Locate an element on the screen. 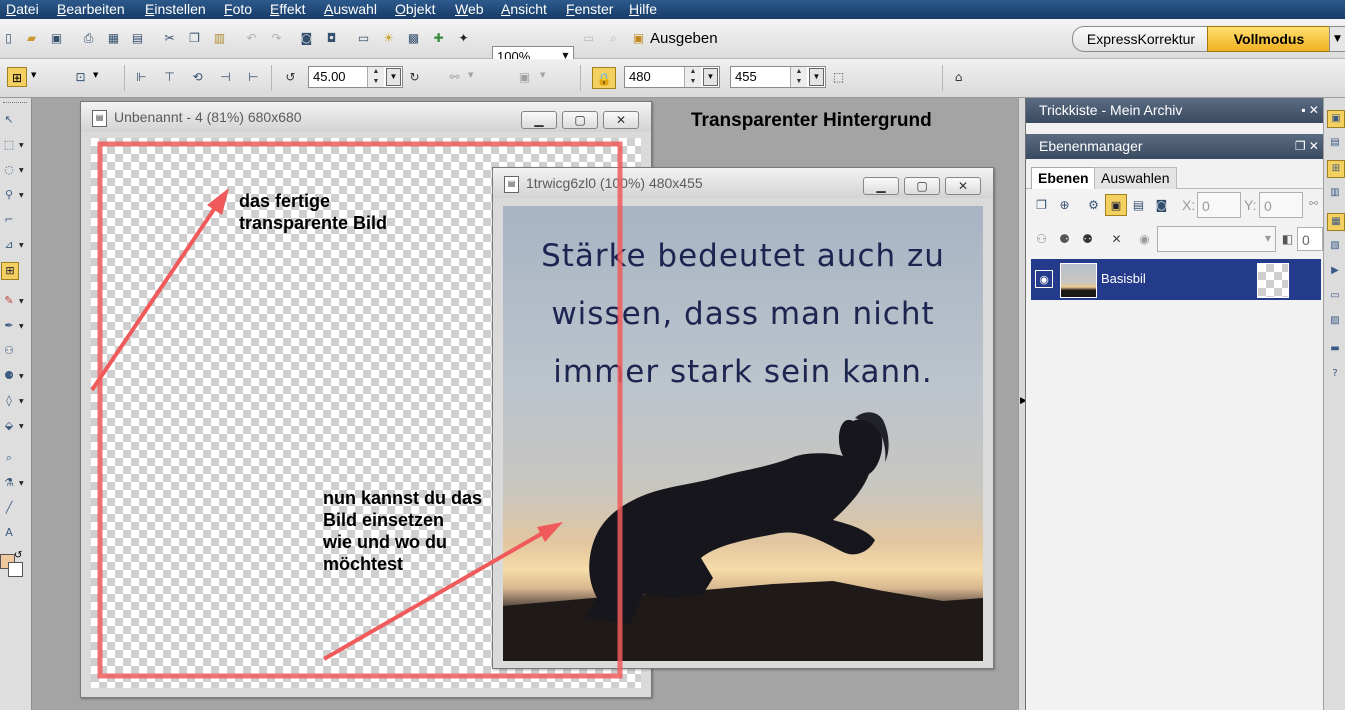  panel-close-icon: ❐ ✕ is located at coordinates (1307, 146).